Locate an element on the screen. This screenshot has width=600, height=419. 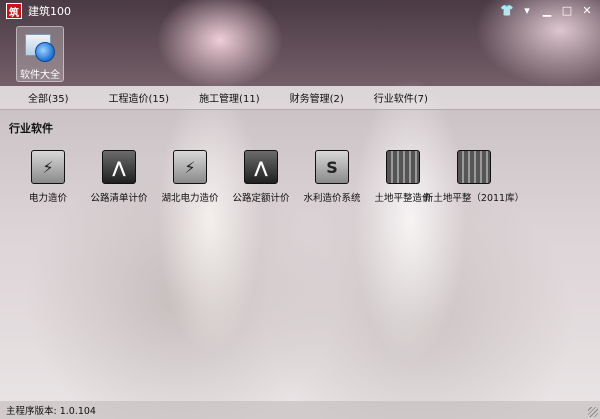
app-label: 水利造价系统 is located at coordinates (332, 198).